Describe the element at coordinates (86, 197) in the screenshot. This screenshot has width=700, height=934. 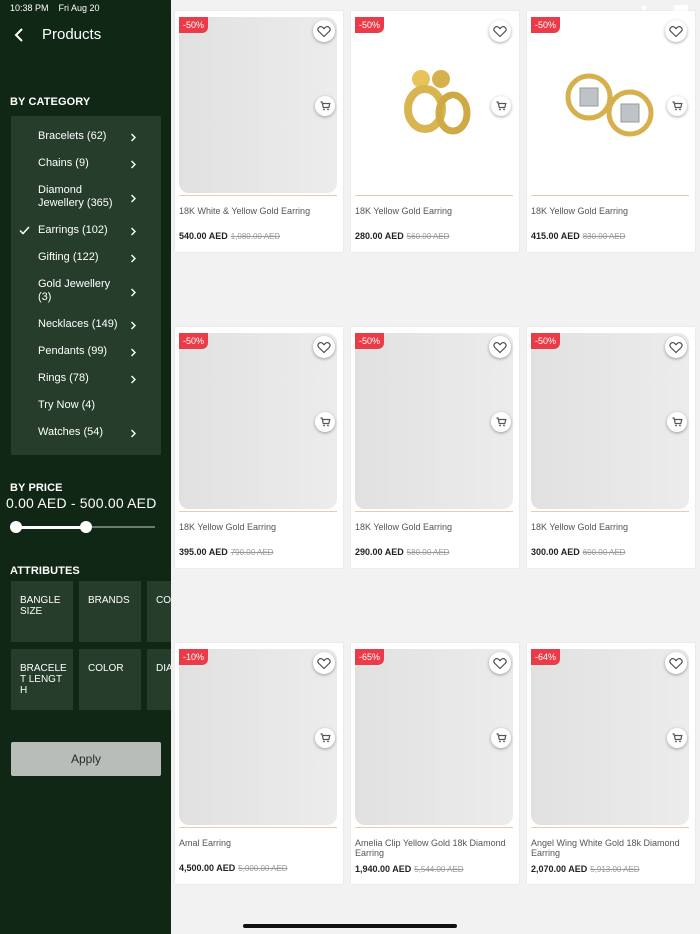
I see `category-item: Diamond Jewellery (365)` at that location.